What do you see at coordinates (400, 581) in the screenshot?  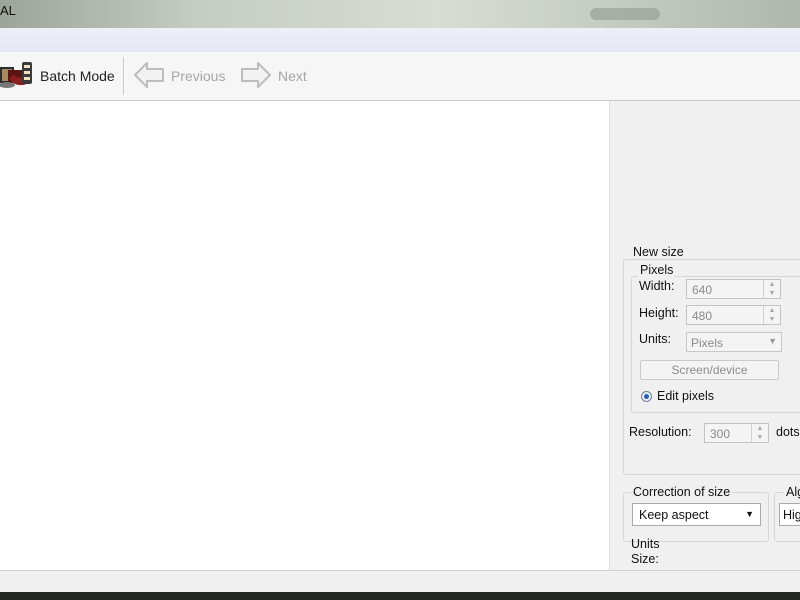 I see `status-bar` at bounding box center [400, 581].